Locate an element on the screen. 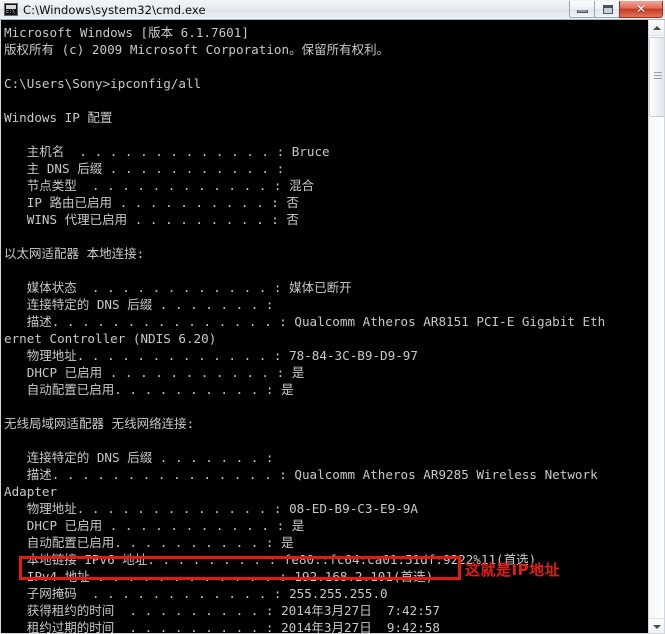 The image size is (665, 634). maximize-icon is located at coordinates (608, 9).